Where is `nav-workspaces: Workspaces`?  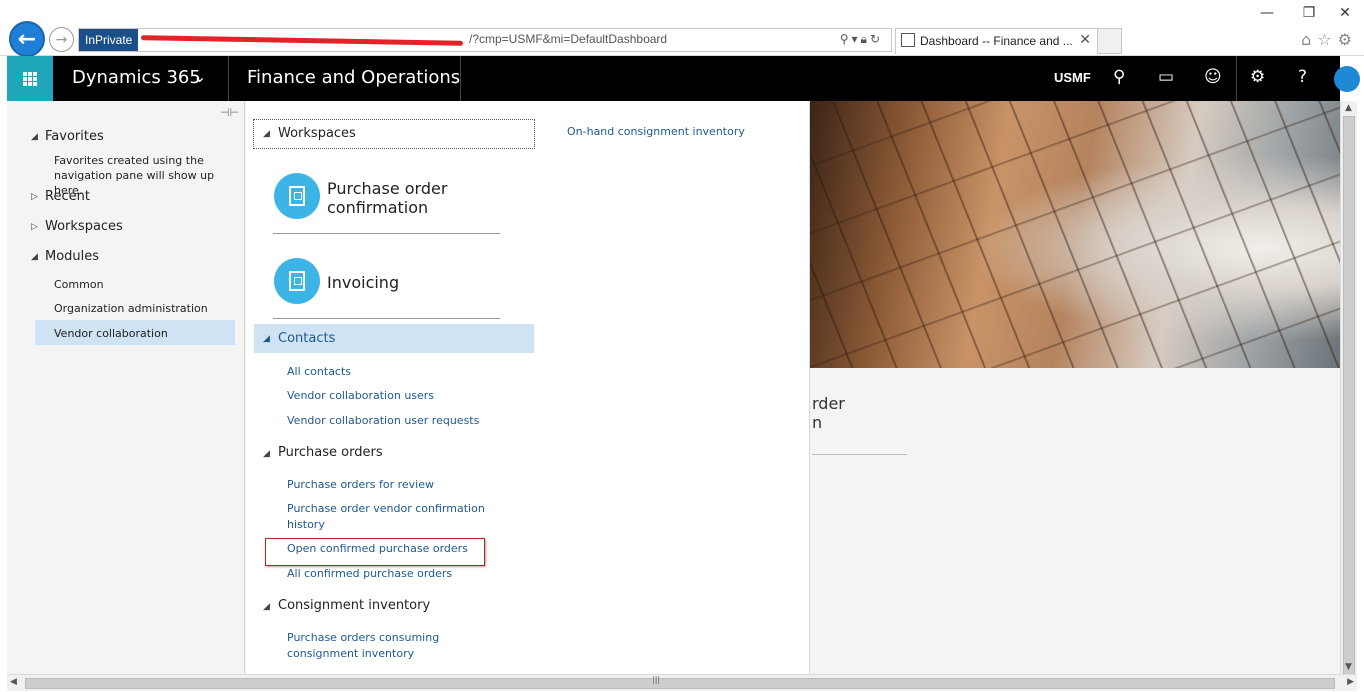 nav-workspaces: Workspaces is located at coordinates (84, 226).